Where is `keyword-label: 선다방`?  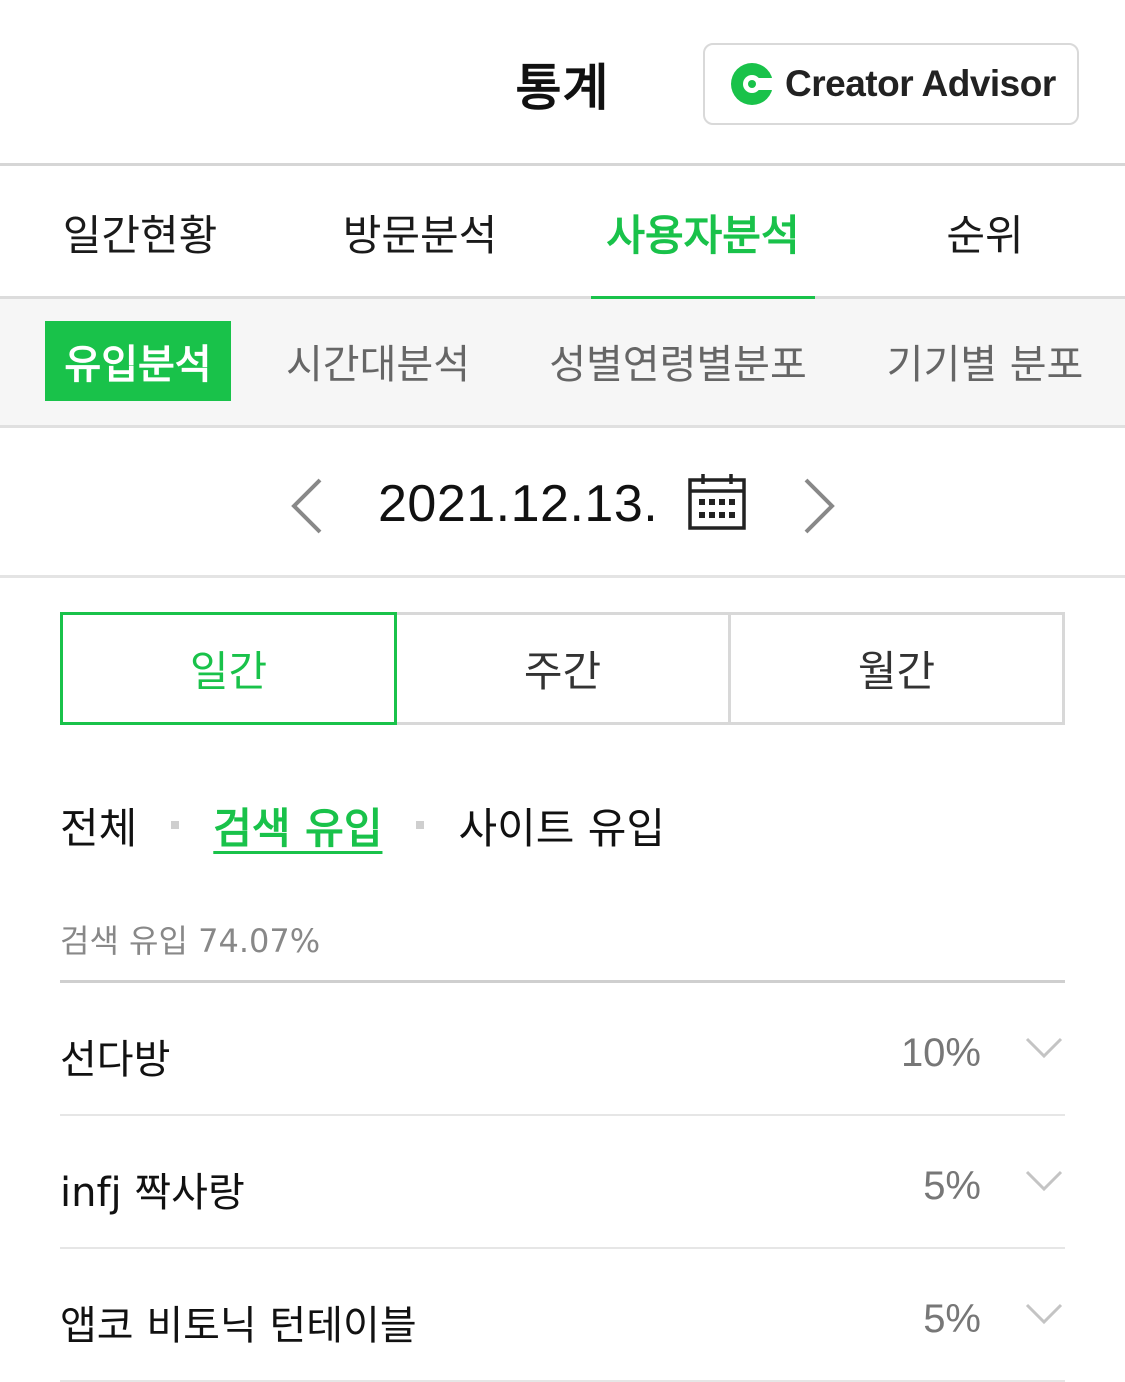
keyword-label: 선다방 is located at coordinates (115, 1060).